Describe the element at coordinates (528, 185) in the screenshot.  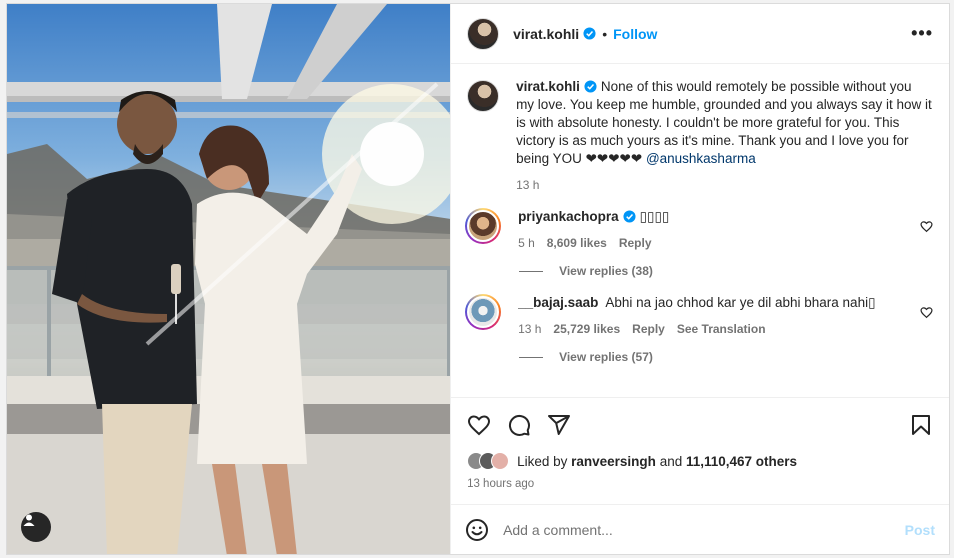
I see `caption-time: 13 h` at that location.